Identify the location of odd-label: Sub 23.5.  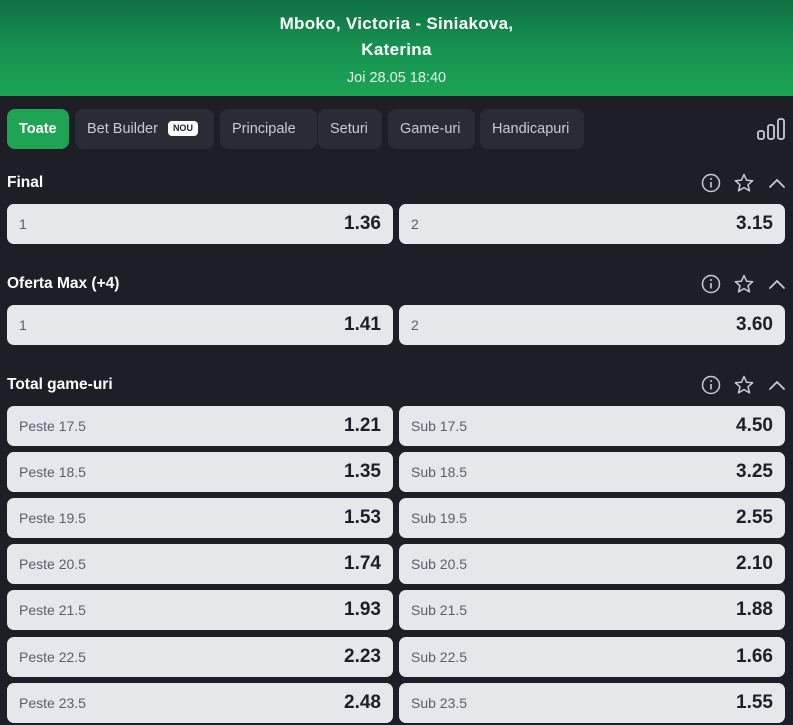
(439, 703).